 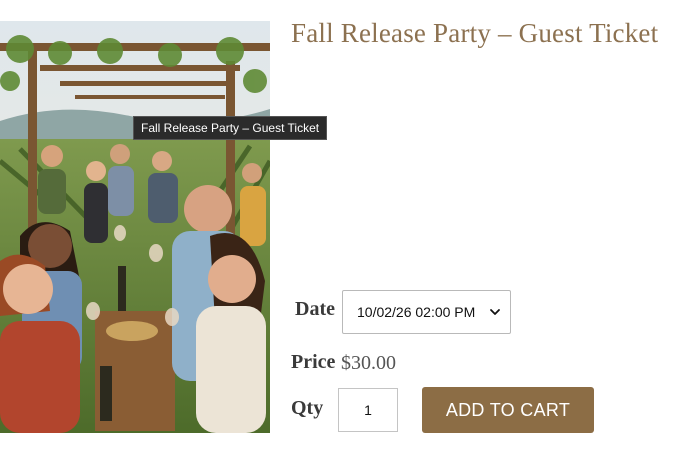 What do you see at coordinates (416, 312) in the screenshot?
I see `date-select-value: 10/02/26 02:00 PM` at bounding box center [416, 312].